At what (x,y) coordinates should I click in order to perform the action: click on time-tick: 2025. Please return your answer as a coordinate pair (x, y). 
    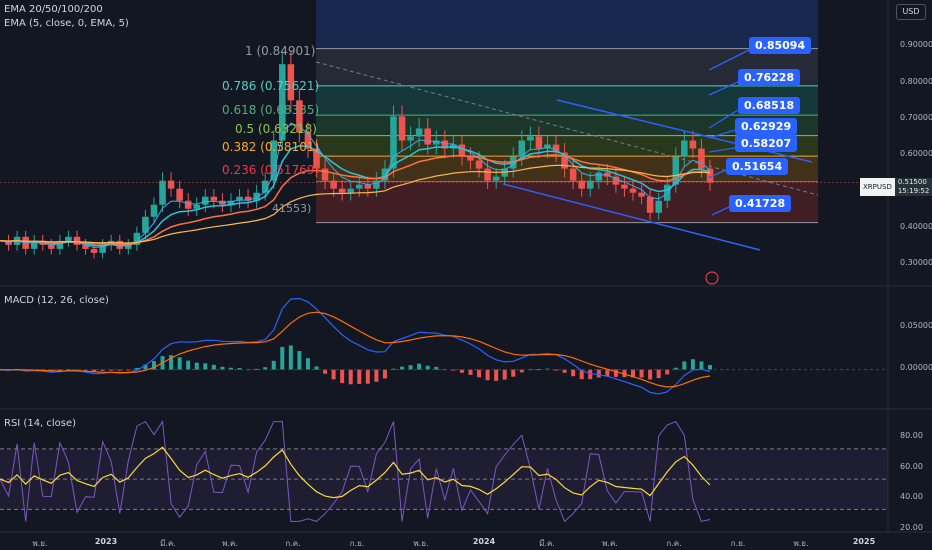
    Looking at the image, I should click on (864, 541).